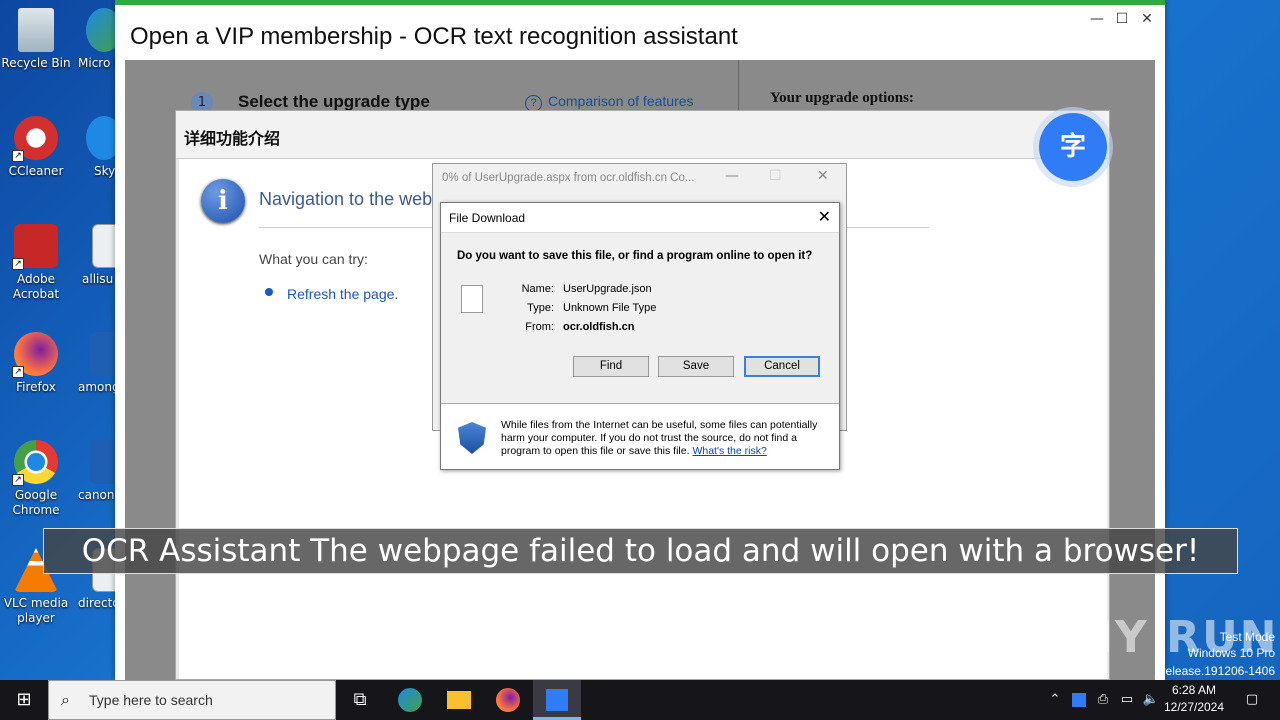 Image resolution: width=1280 pixels, height=720 pixels. I want to click on taskbar-ocr-assistant, so click(557, 700).